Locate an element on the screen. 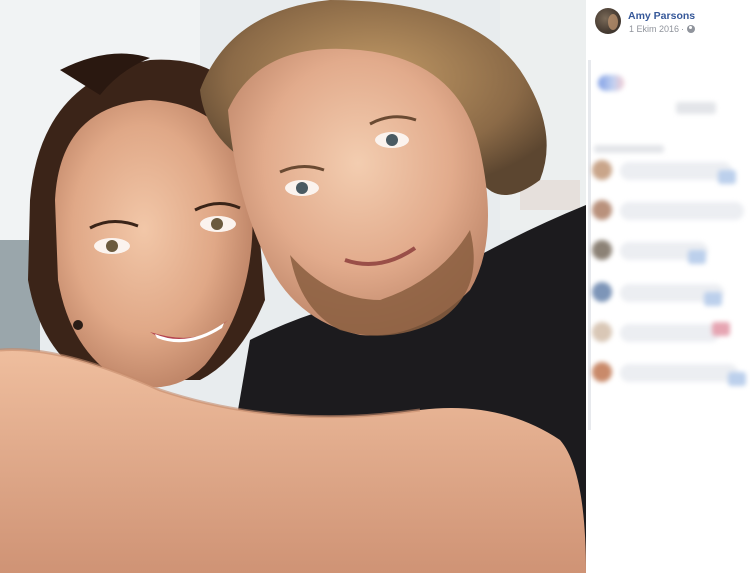 The width and height of the screenshot is (750, 573). author-avatar is located at coordinates (608, 21).